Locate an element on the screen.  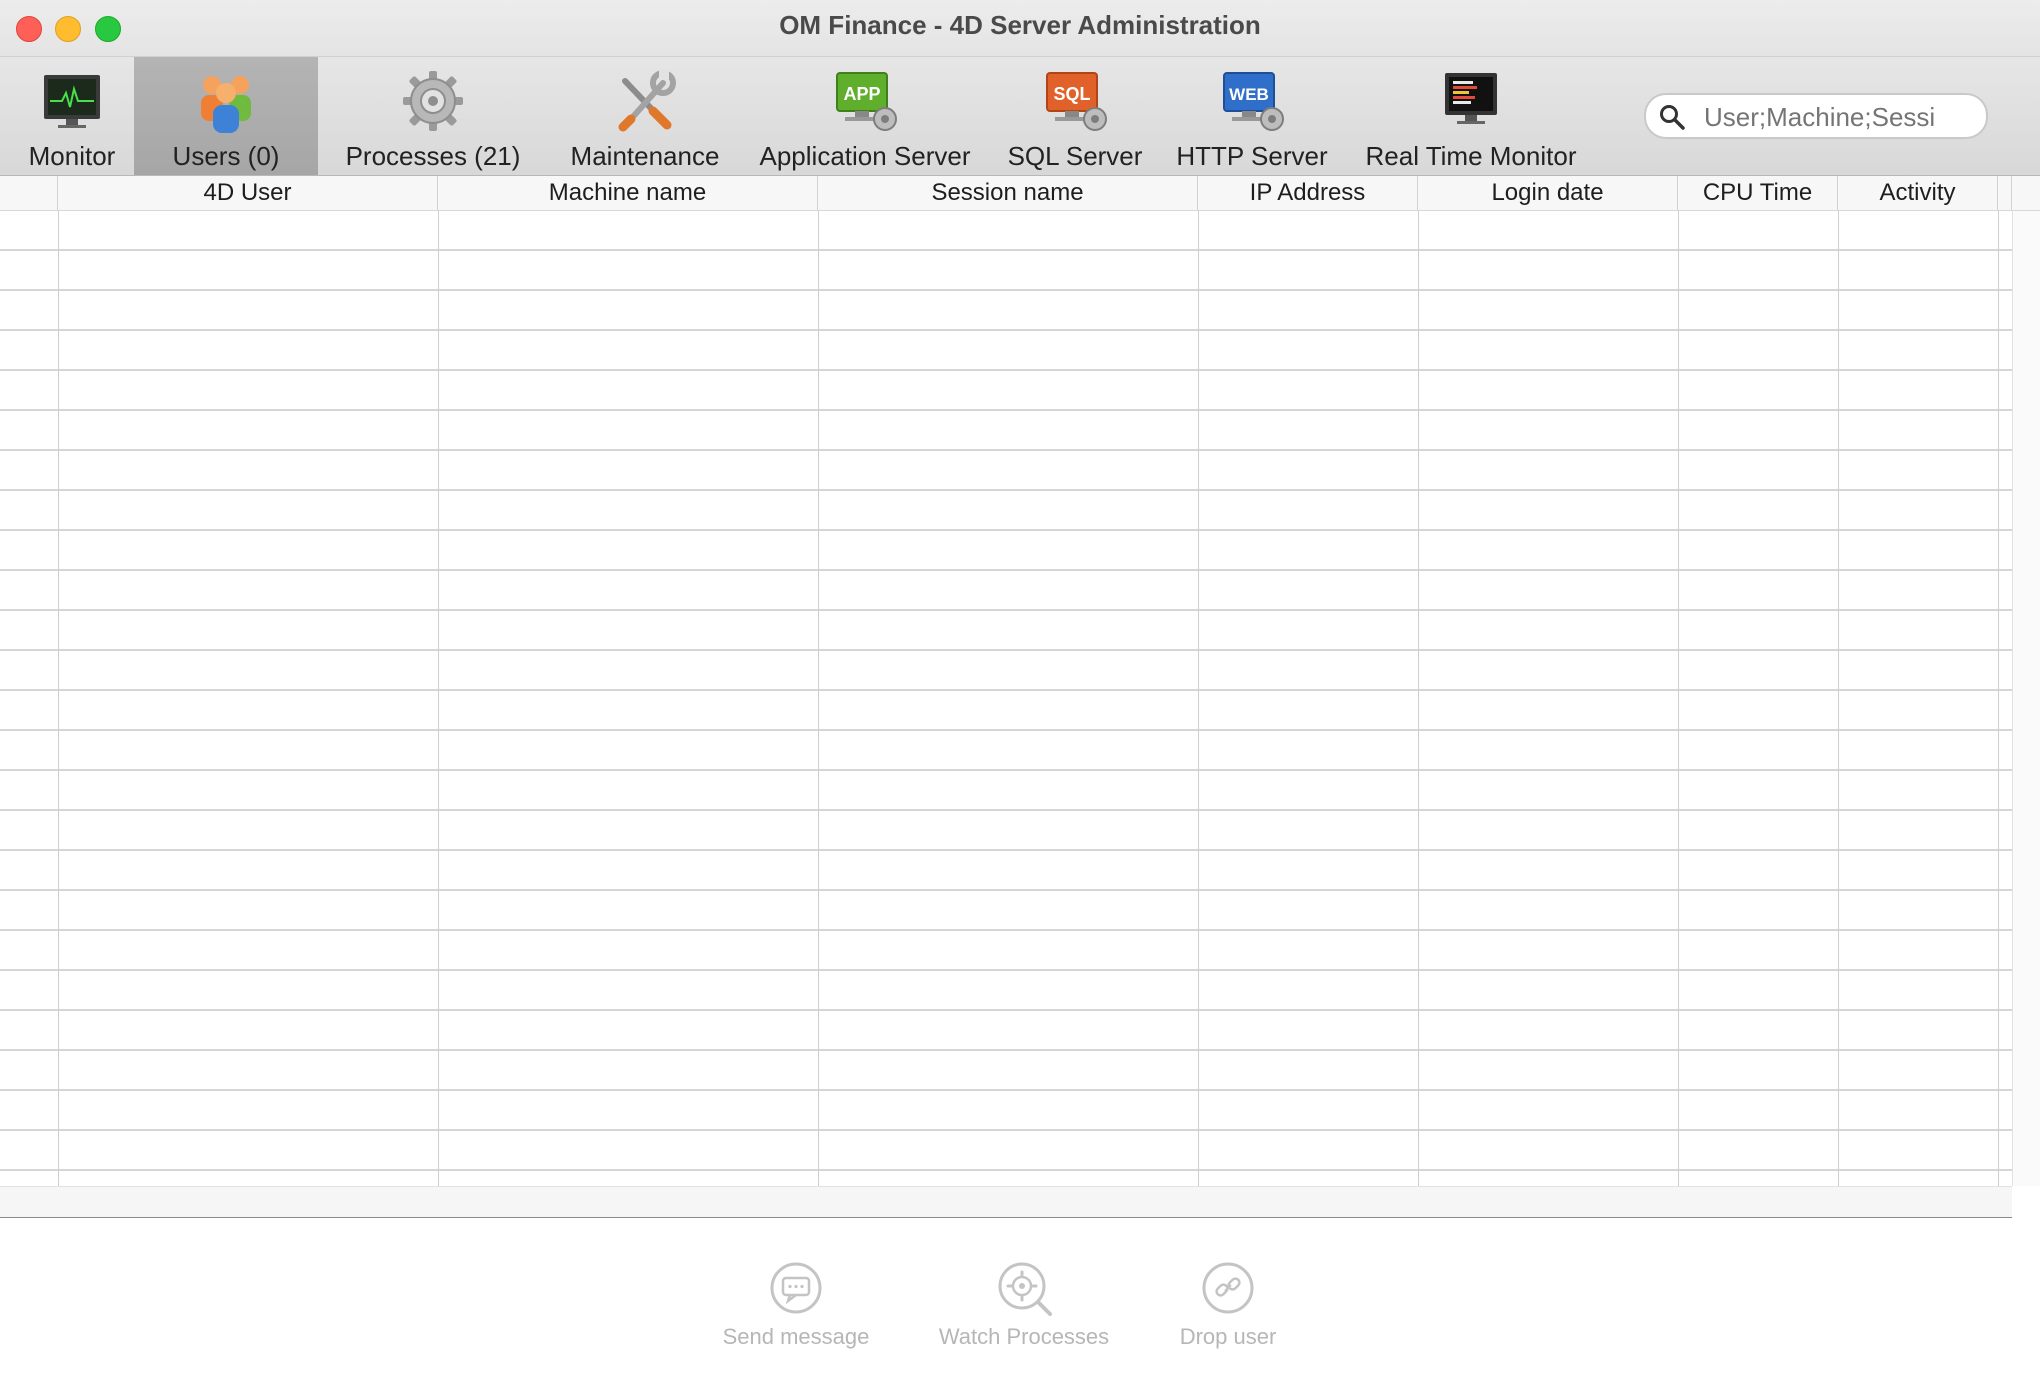
drop-user-button: Drop user is located at coordinates (1228, 1304).